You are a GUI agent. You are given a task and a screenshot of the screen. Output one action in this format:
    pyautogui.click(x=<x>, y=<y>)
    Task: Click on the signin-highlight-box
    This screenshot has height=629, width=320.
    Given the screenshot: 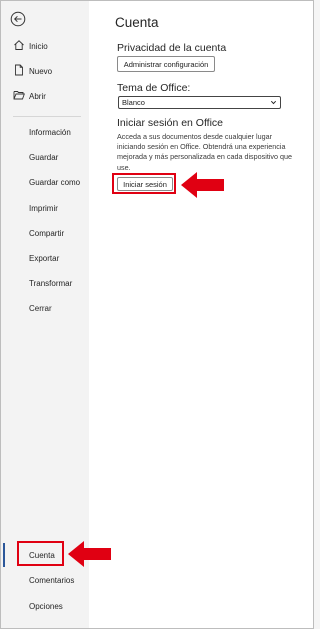 What is the action you would take?
    pyautogui.click(x=144, y=183)
    